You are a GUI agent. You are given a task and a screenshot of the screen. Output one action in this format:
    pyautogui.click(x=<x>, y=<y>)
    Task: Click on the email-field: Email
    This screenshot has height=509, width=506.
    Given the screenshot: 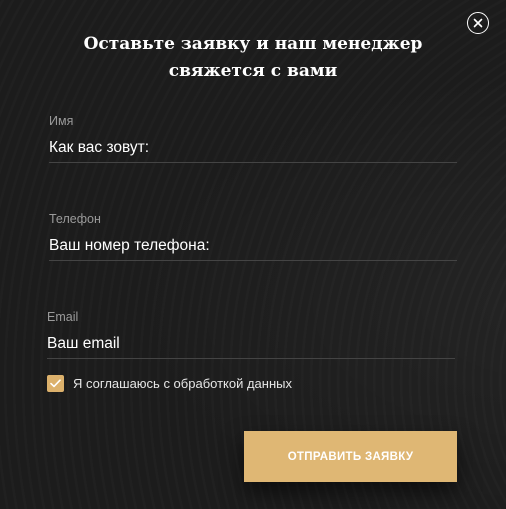 What is the action you would take?
    pyautogui.click(x=251, y=334)
    